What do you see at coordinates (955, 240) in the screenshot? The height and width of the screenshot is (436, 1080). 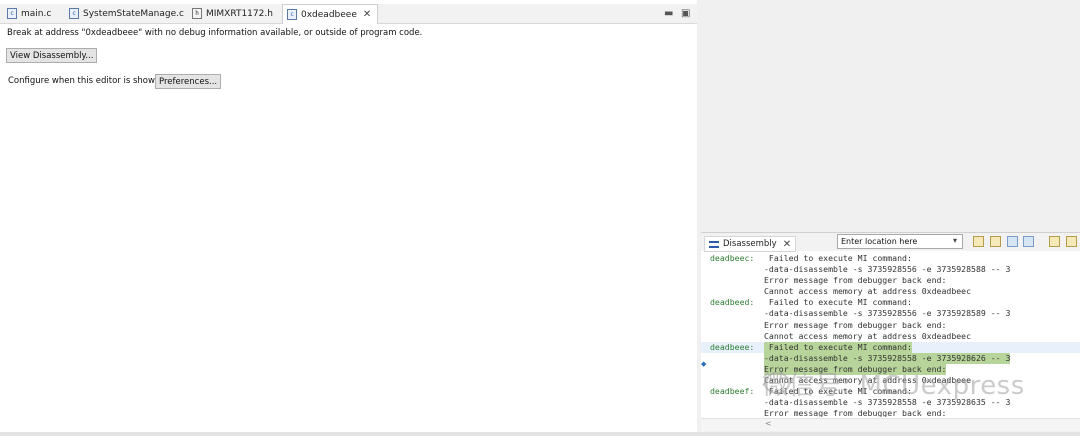 I see `chevron-down-icon: ▾` at bounding box center [955, 240].